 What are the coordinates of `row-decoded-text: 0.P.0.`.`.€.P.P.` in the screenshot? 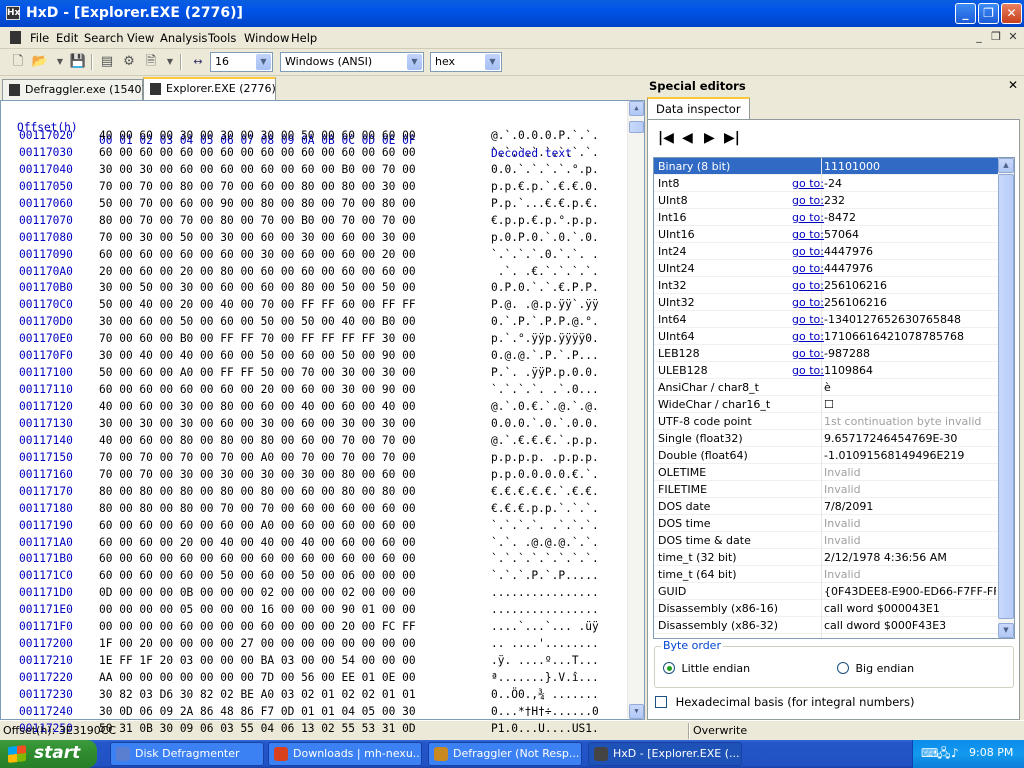 It's located at (545, 287).